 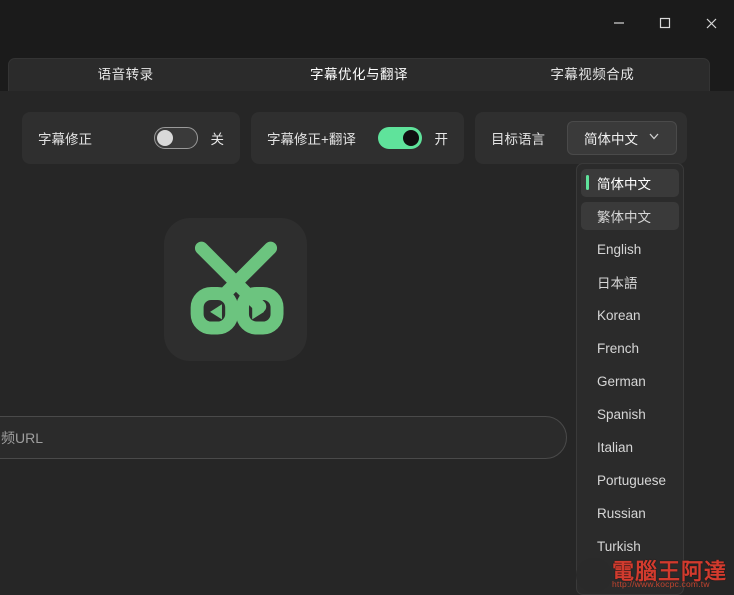 What do you see at coordinates (621, 513) in the screenshot?
I see `dropdown-item-label: Russian` at bounding box center [621, 513].